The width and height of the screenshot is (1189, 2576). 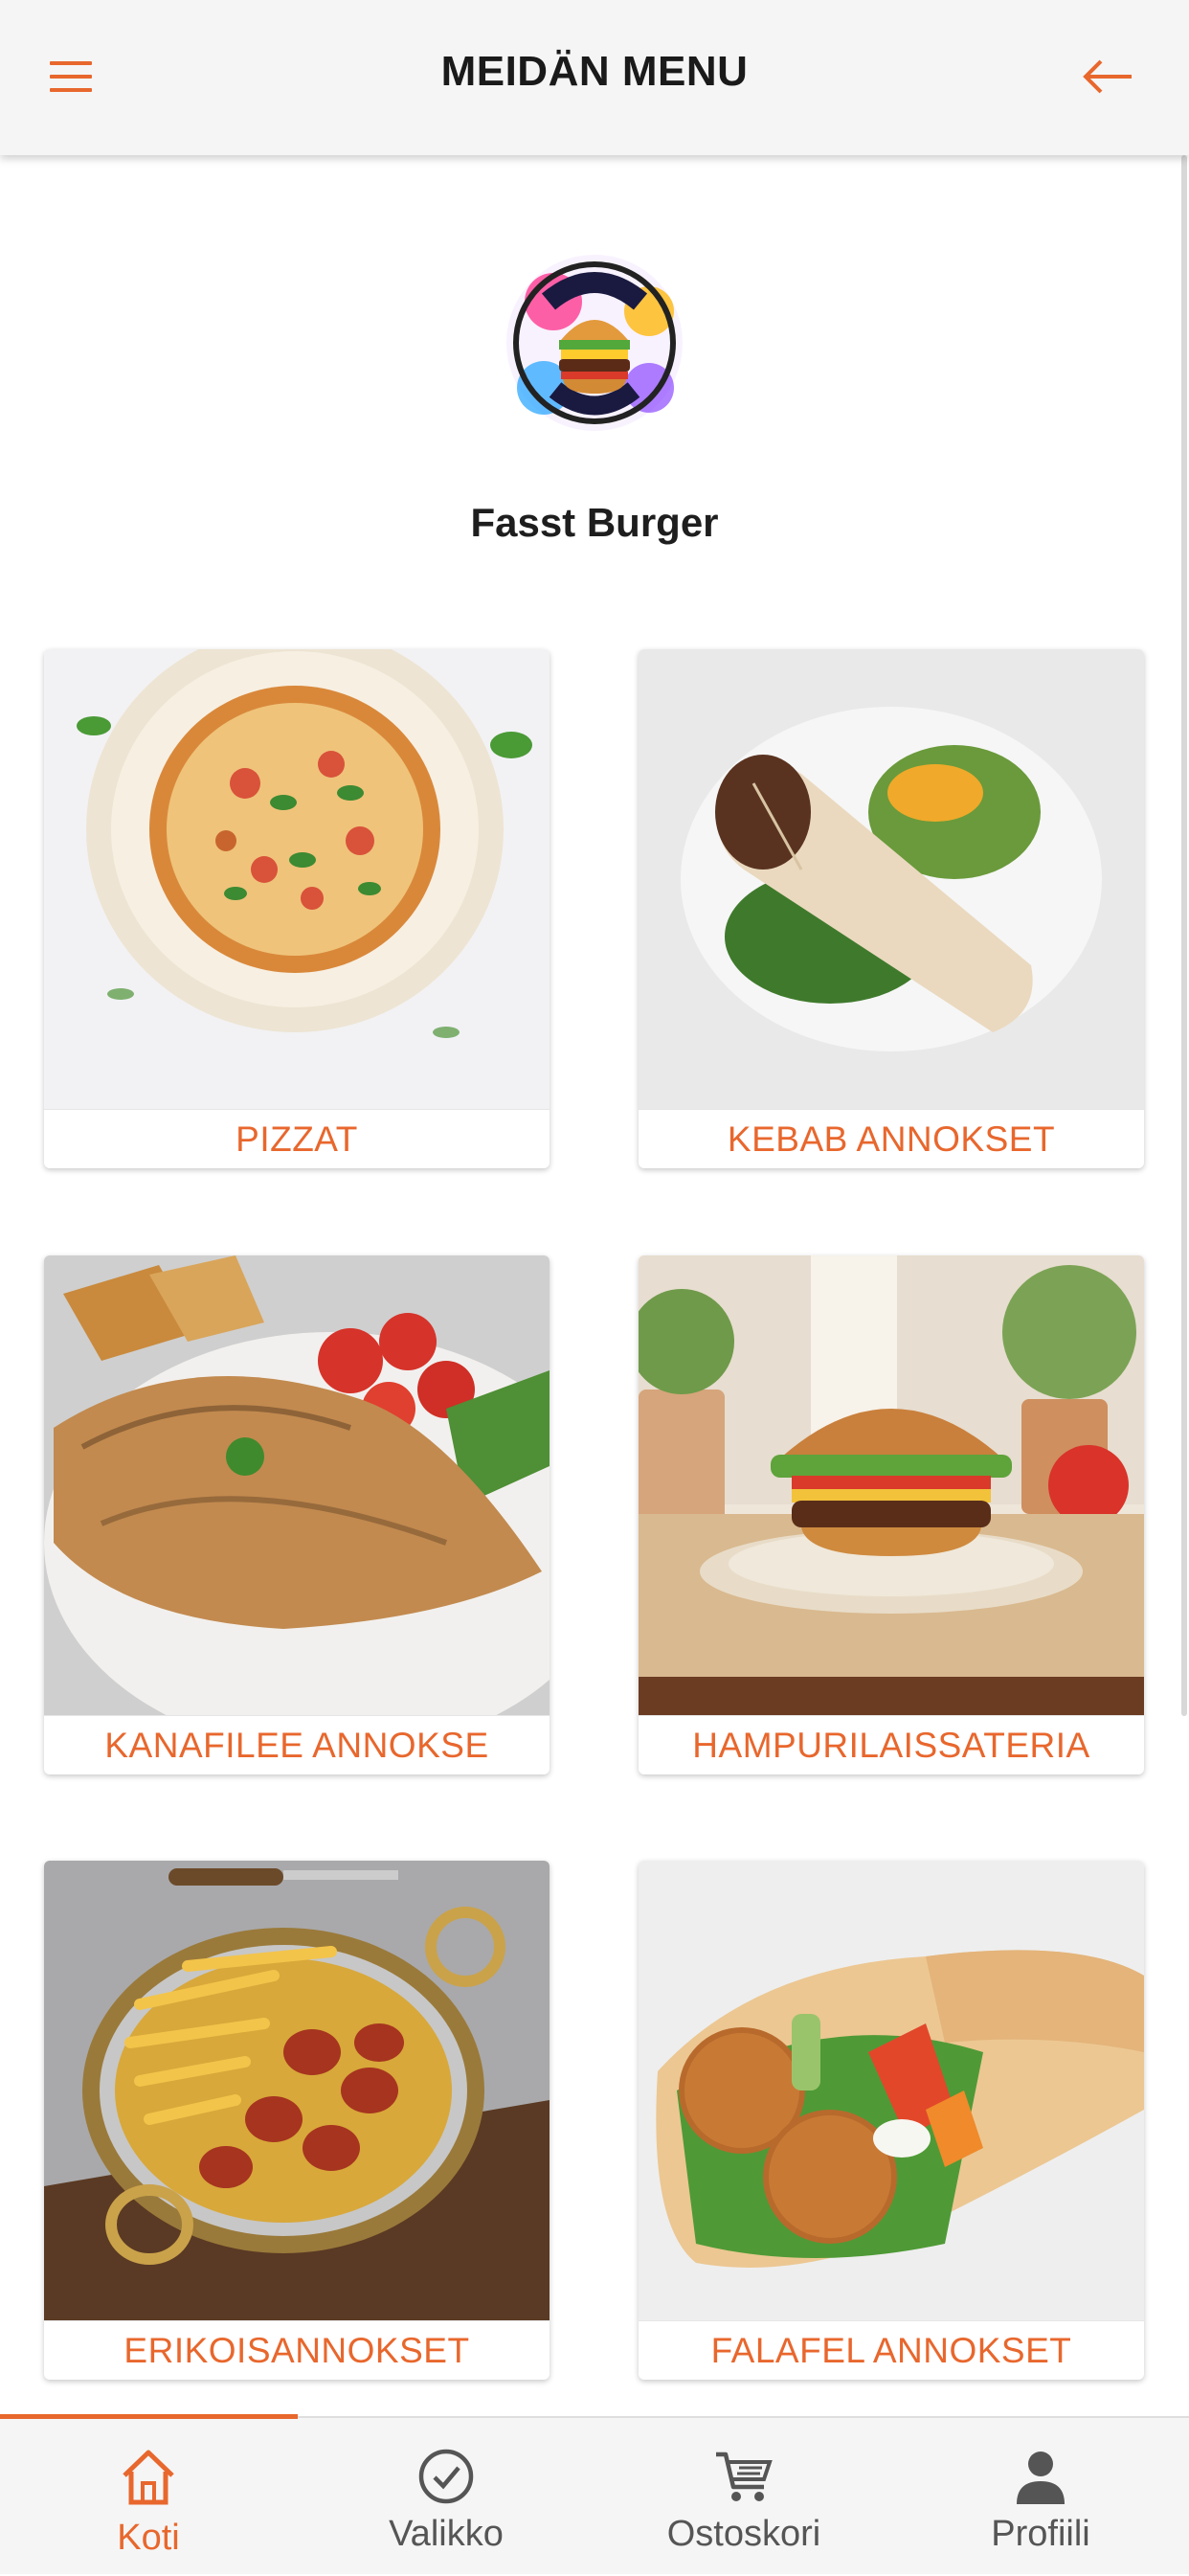 I want to click on nav-label: Koti, so click(x=148, y=2538).